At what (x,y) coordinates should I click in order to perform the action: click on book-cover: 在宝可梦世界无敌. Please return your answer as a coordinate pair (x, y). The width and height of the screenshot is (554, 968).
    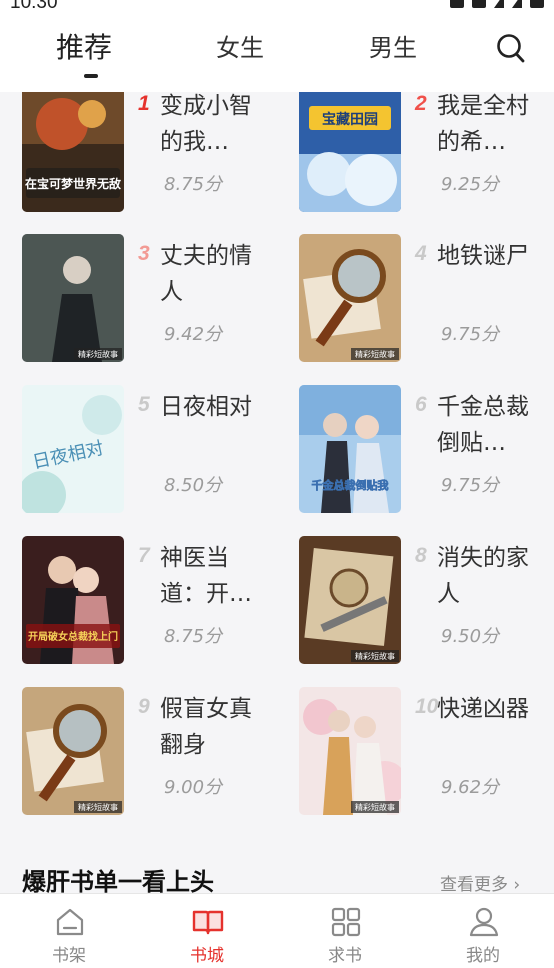
    Looking at the image, I should click on (73, 152).